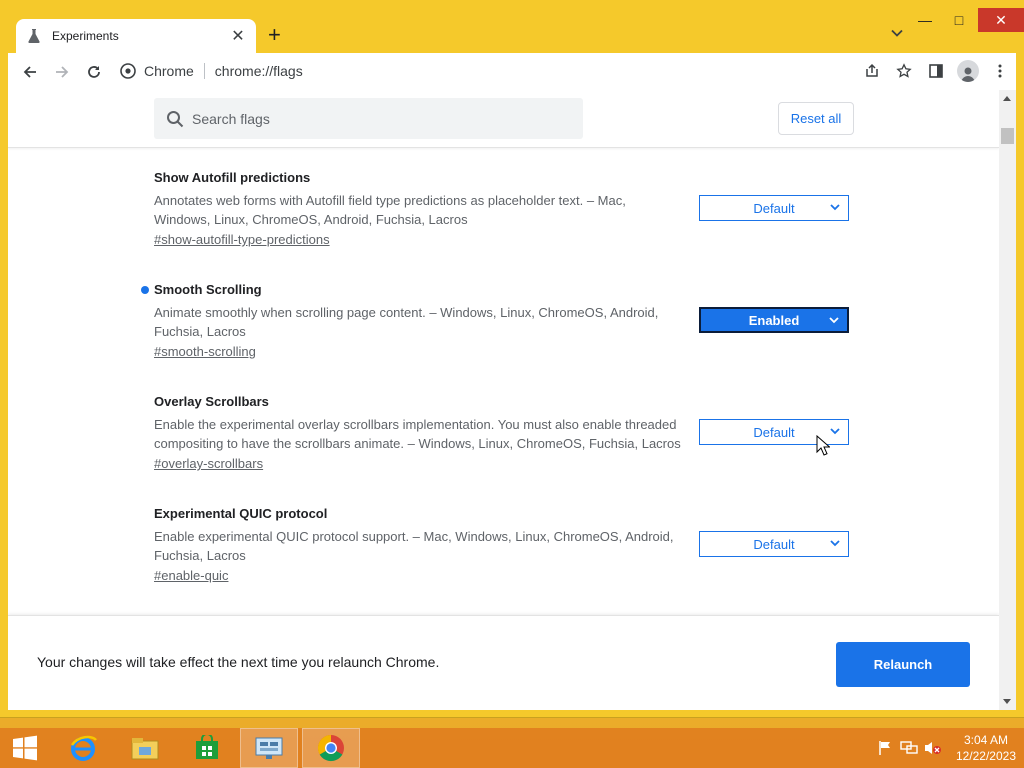 The height and width of the screenshot is (768, 1024). What do you see at coordinates (62, 72) in the screenshot?
I see `forward-icon` at bounding box center [62, 72].